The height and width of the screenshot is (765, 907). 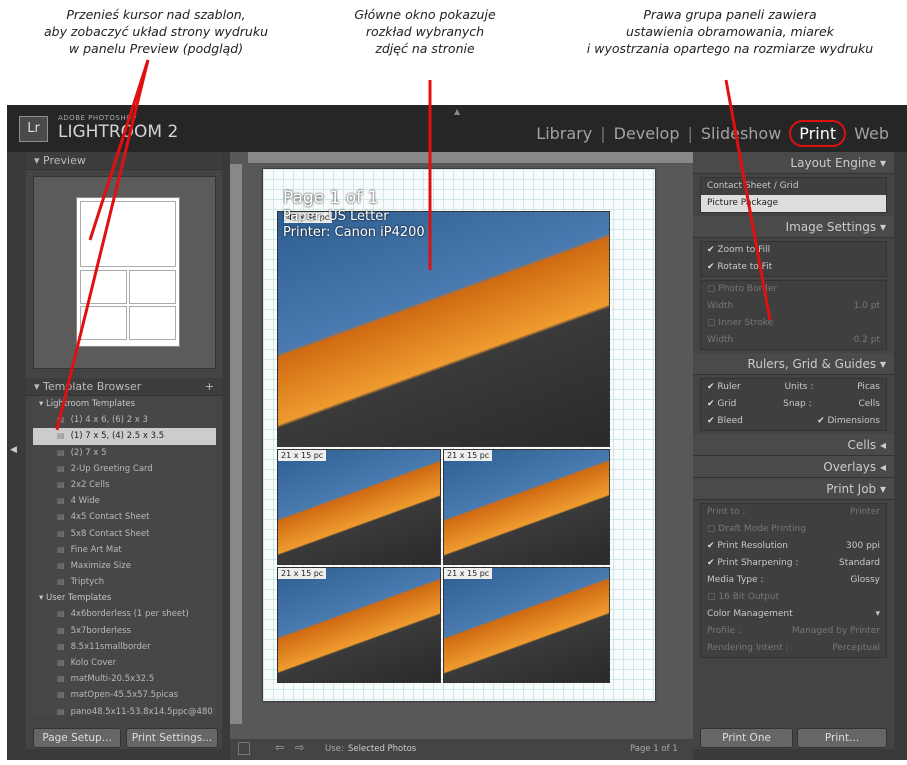 What do you see at coordinates (793, 289) in the screenshot?
I see `photo-border-checkbox: Photo Border` at bounding box center [793, 289].